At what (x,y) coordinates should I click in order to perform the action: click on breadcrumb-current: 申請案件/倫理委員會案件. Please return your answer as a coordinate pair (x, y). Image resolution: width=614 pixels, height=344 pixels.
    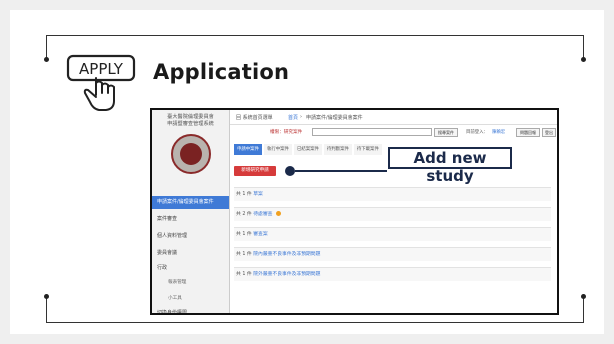
    Looking at the image, I should click on (334, 118).